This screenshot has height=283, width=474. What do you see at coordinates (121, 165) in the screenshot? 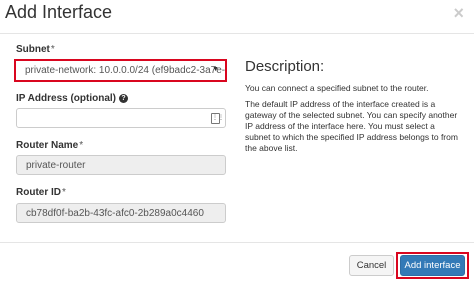
I see `router-name-field: private-router` at bounding box center [121, 165].